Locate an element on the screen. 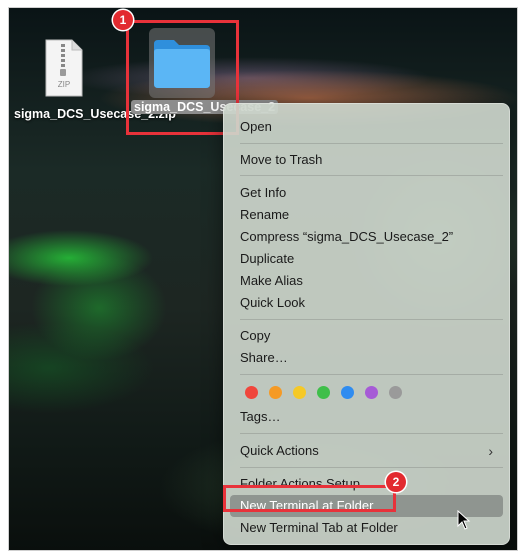 Image resolution: width=524 pixels, height=557 pixels. mouse-cursor-icon is located at coordinates (464, 520).